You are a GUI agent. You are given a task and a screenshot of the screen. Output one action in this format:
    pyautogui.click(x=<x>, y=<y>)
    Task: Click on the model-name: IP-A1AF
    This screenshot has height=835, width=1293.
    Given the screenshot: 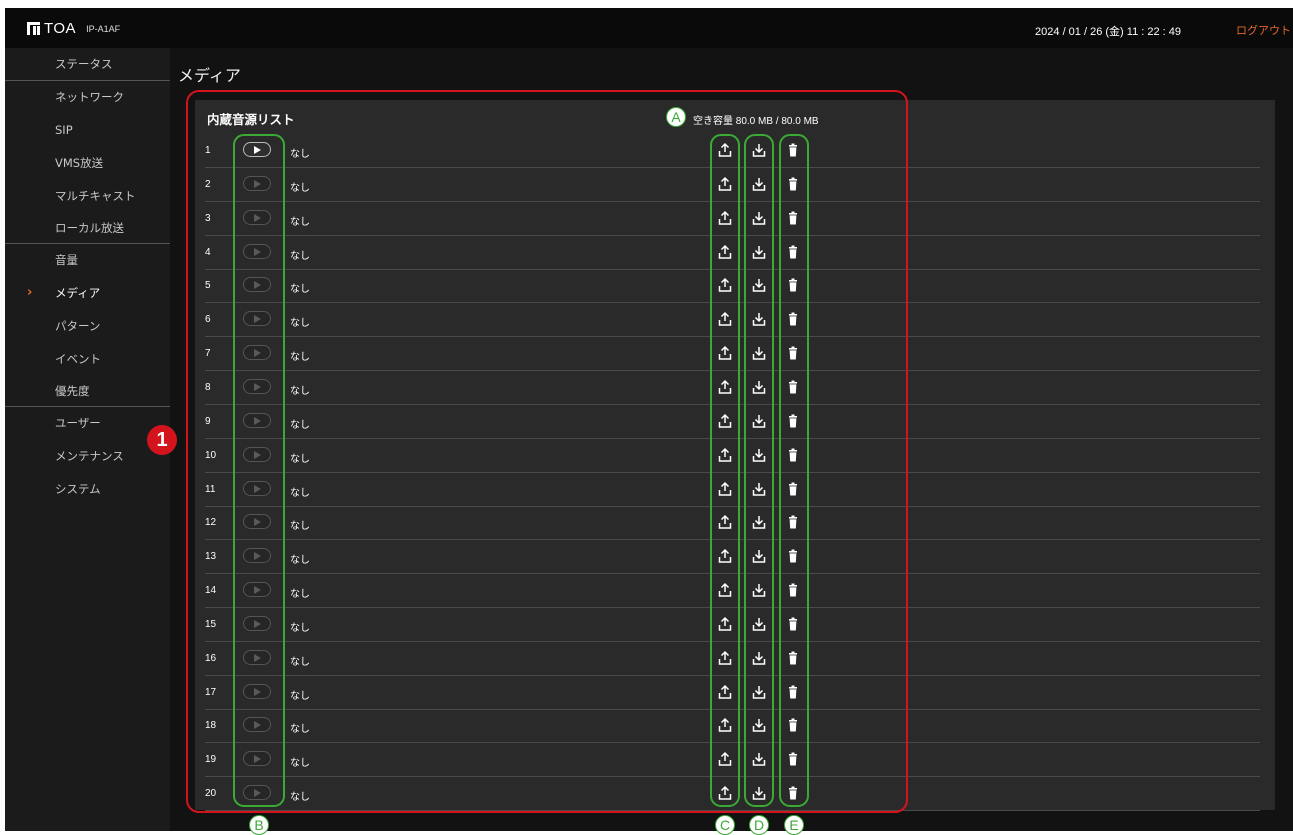 What is the action you would take?
    pyautogui.click(x=103, y=28)
    